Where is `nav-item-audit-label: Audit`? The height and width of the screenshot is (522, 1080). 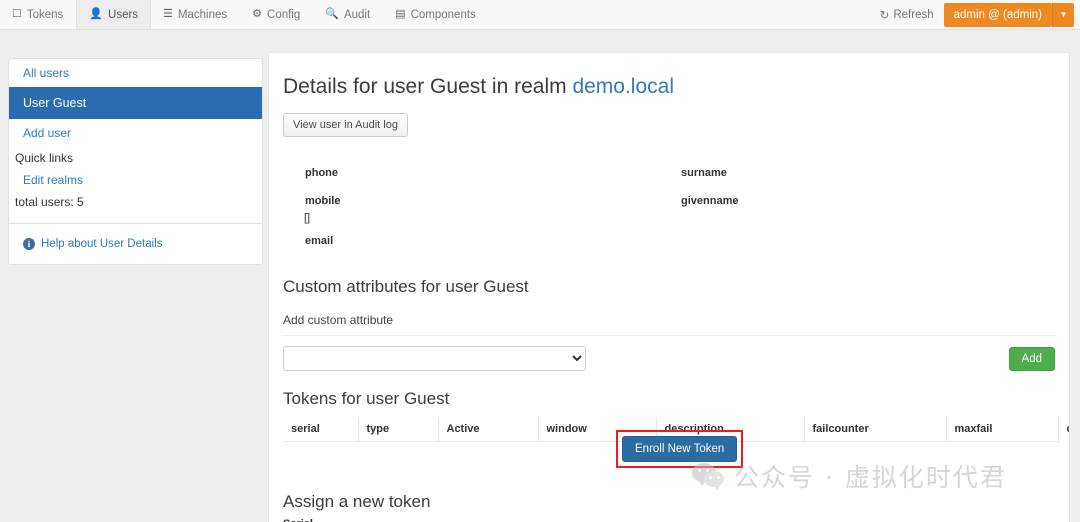 nav-item-audit-label: Audit is located at coordinates (357, 15).